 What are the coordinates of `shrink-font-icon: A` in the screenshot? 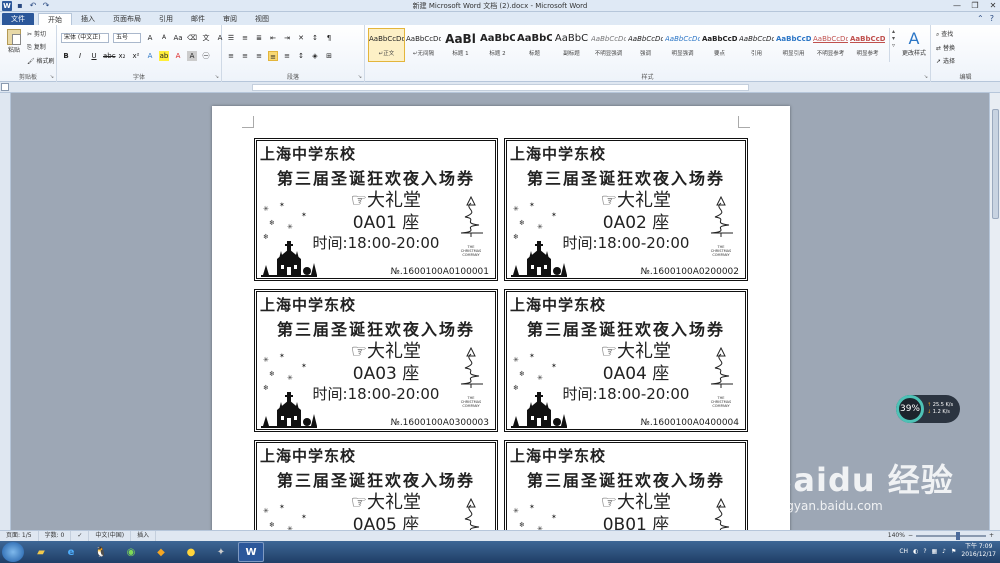 It's located at (164, 38).